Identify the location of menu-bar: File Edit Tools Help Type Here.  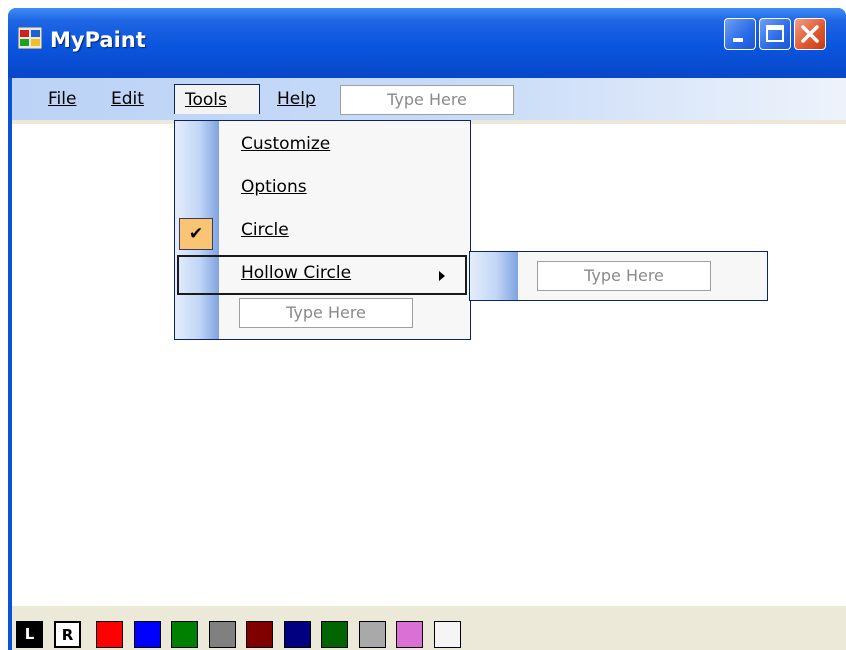
(429, 99).